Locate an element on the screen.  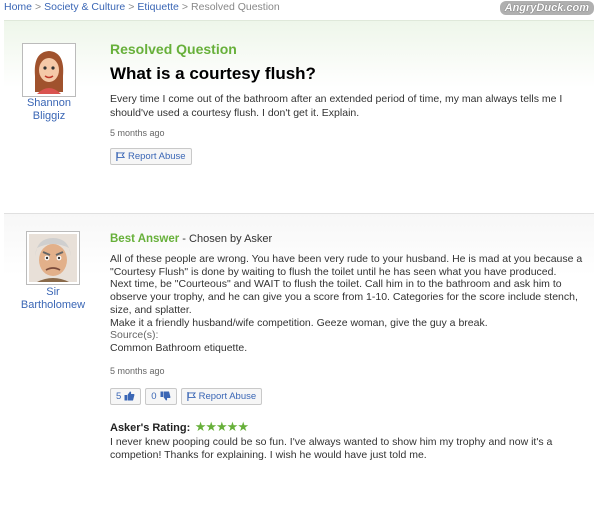
thumbs-down-button: 0 is located at coordinates (161, 396).